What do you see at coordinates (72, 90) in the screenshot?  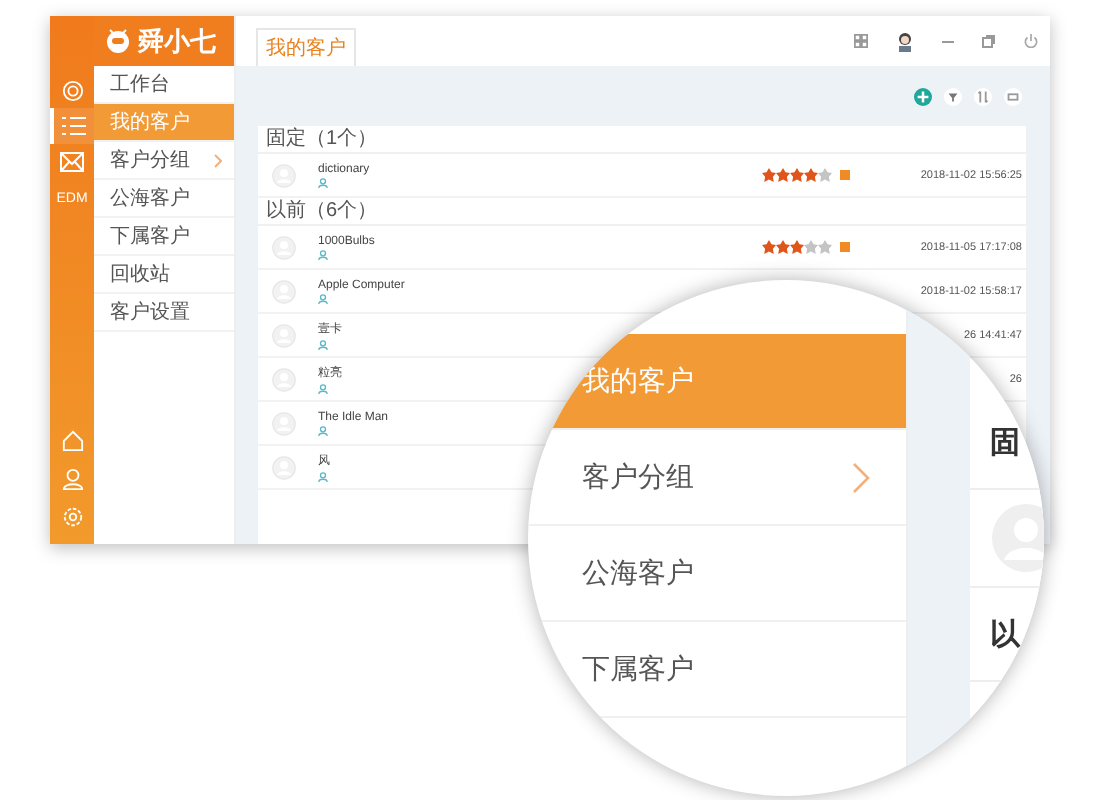 I see `target-icon` at bounding box center [72, 90].